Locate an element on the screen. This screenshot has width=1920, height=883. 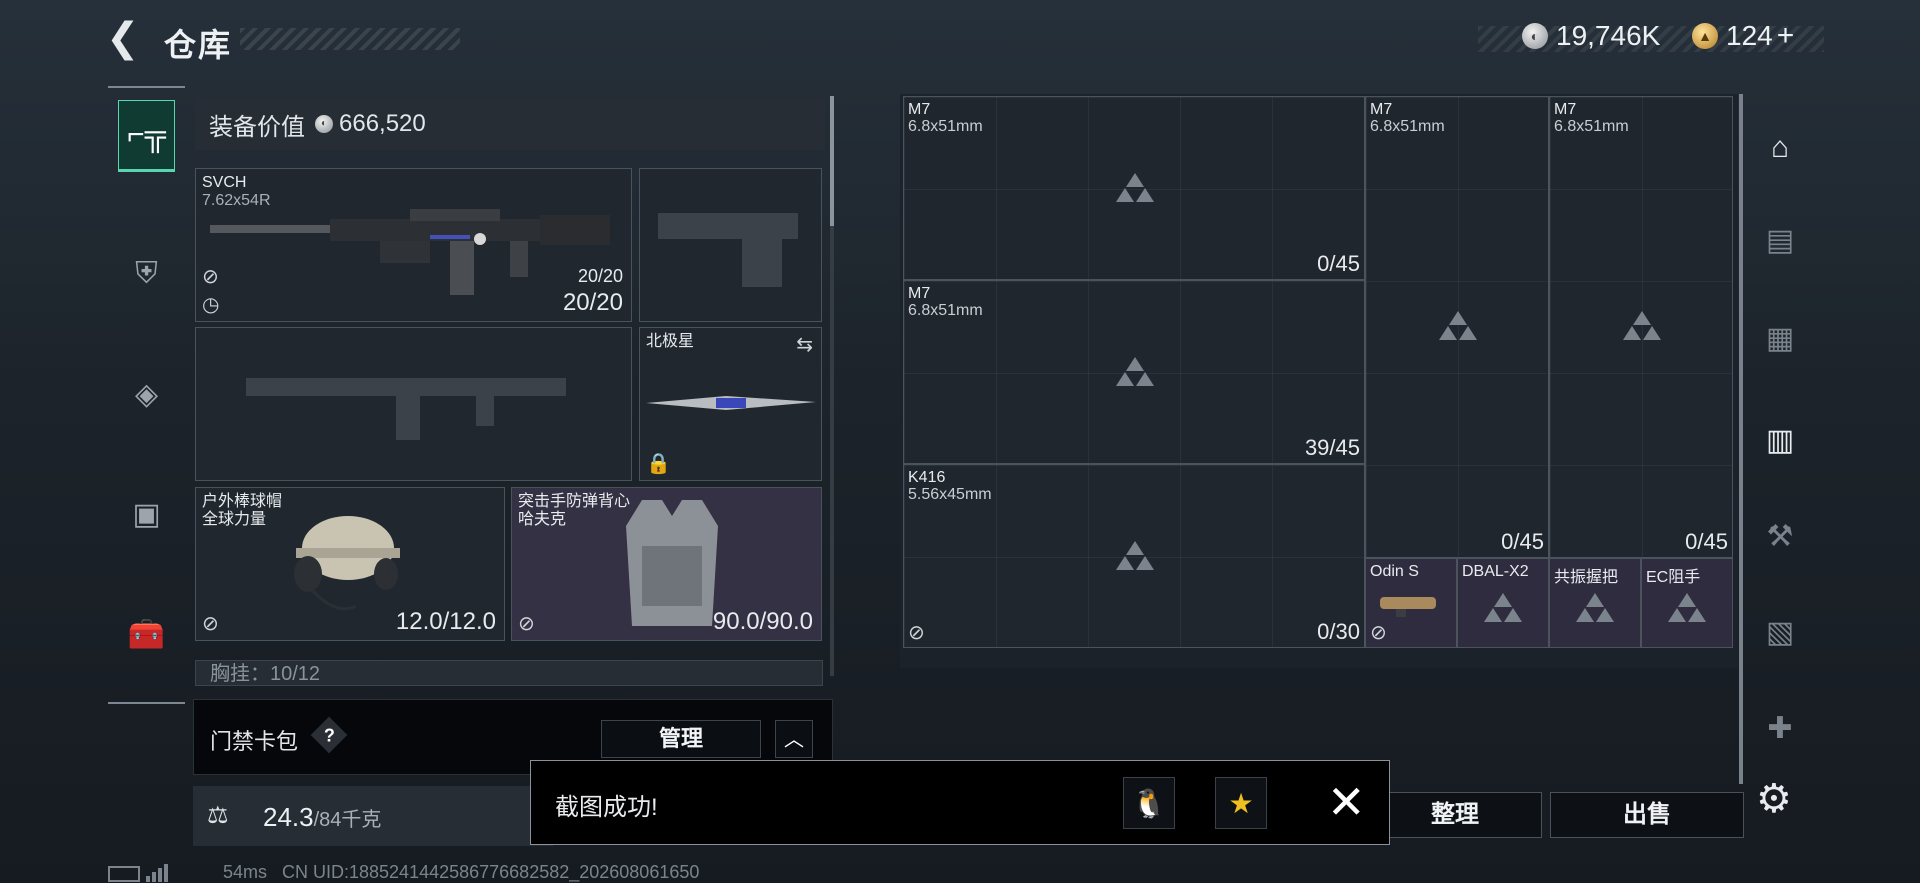
attachment-slot: DBAL-X2 is located at coordinates (1503, 603).